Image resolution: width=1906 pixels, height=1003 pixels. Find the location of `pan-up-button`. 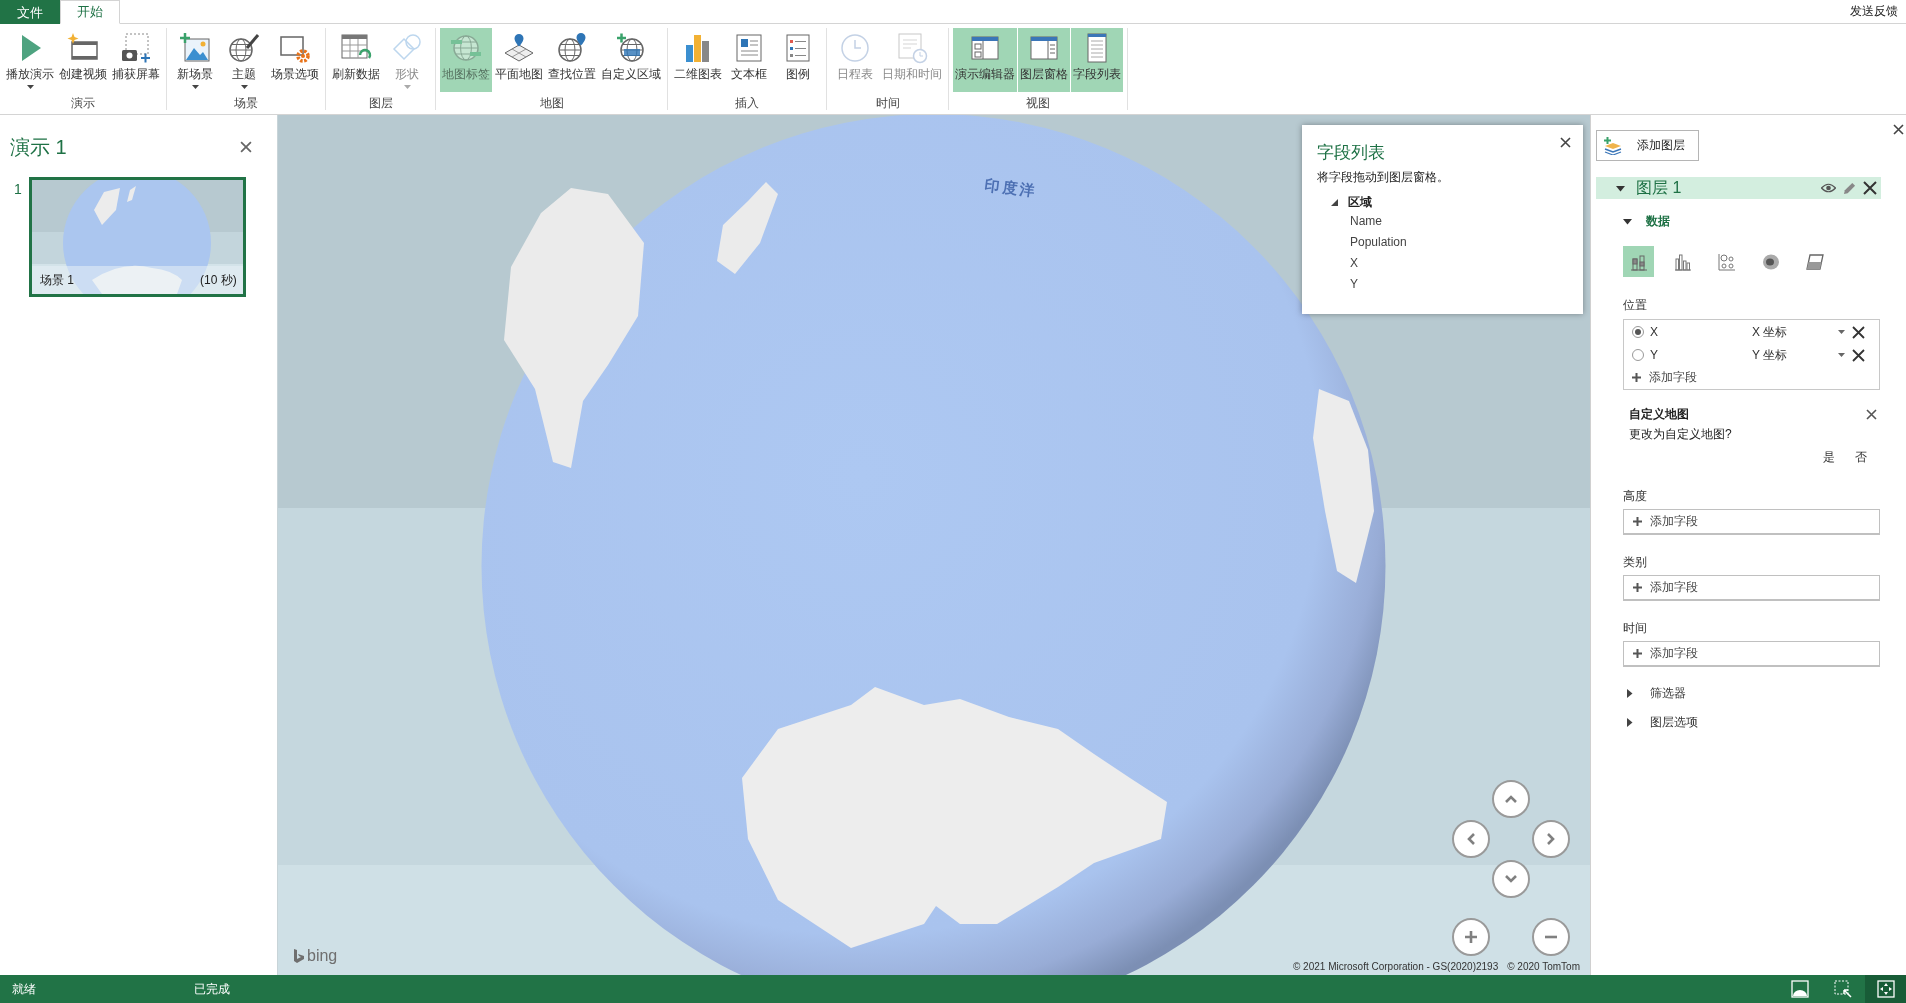

pan-up-button is located at coordinates (1511, 799).